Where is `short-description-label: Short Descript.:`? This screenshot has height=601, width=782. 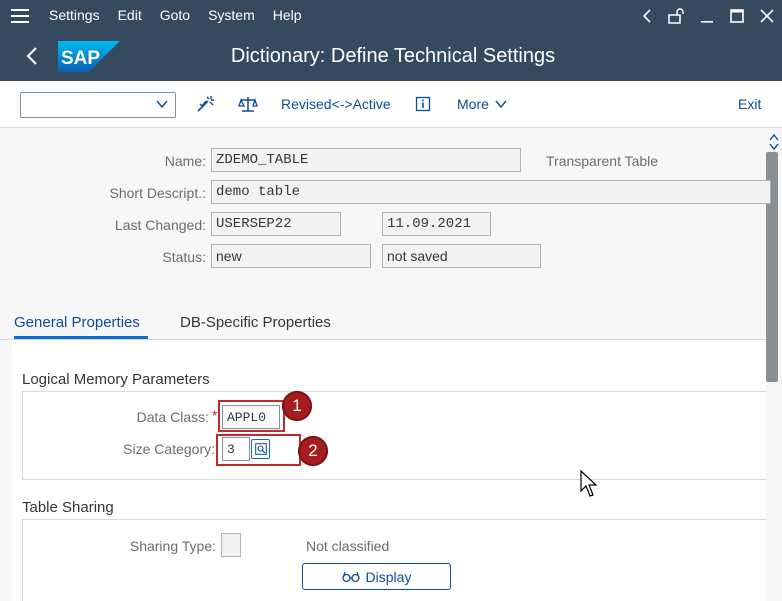 short-description-label: Short Descript.: is located at coordinates (157, 193).